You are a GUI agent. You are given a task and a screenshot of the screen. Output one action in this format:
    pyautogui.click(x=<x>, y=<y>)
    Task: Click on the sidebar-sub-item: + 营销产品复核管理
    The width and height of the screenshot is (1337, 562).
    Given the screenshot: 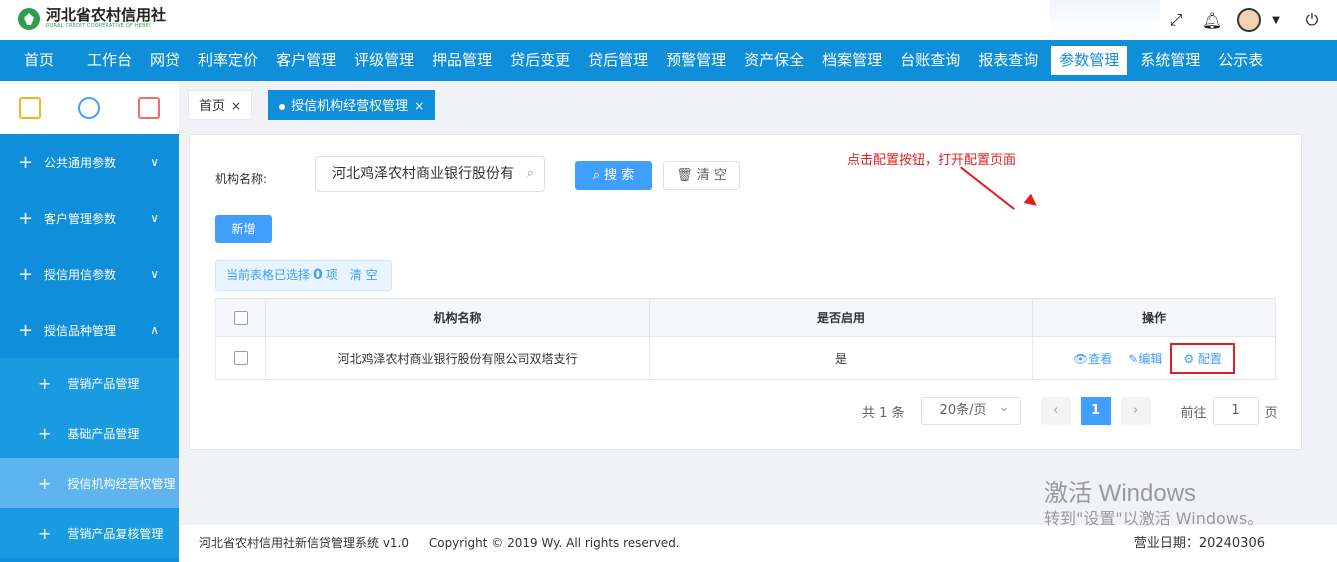 What is the action you would take?
    pyautogui.click(x=89, y=533)
    